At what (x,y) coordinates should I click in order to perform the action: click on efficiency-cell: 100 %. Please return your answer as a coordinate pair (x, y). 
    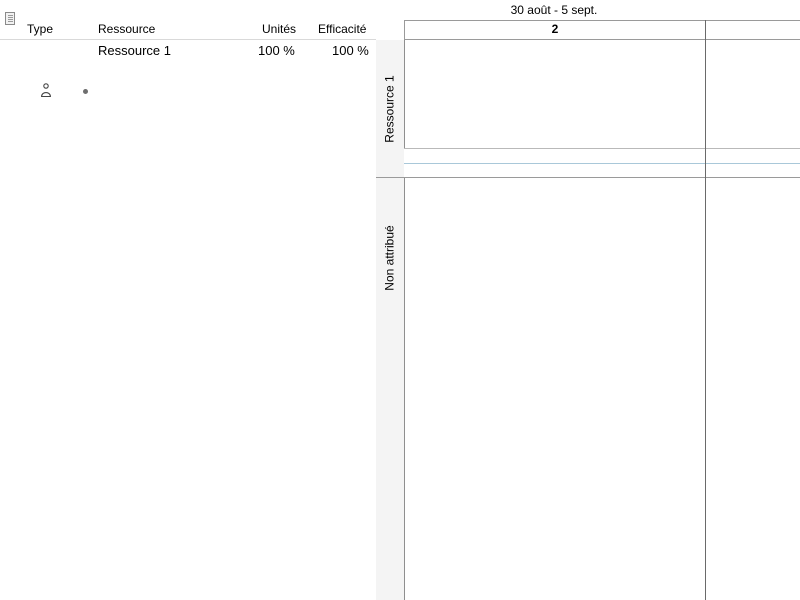
    Looking at the image, I should click on (350, 51).